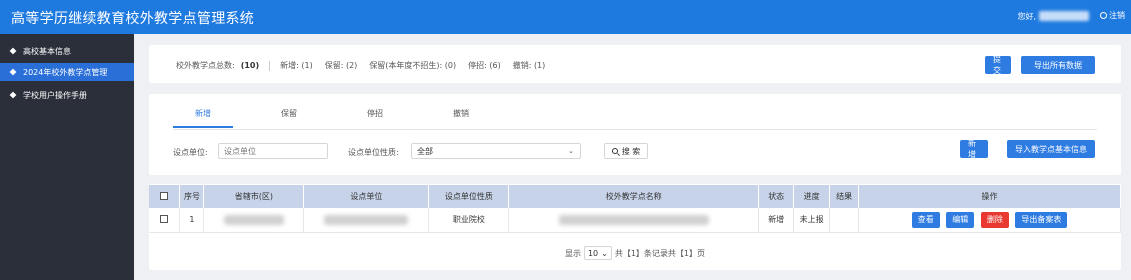  I want to click on export-all-button: 导出所有数据, so click(1058, 65).